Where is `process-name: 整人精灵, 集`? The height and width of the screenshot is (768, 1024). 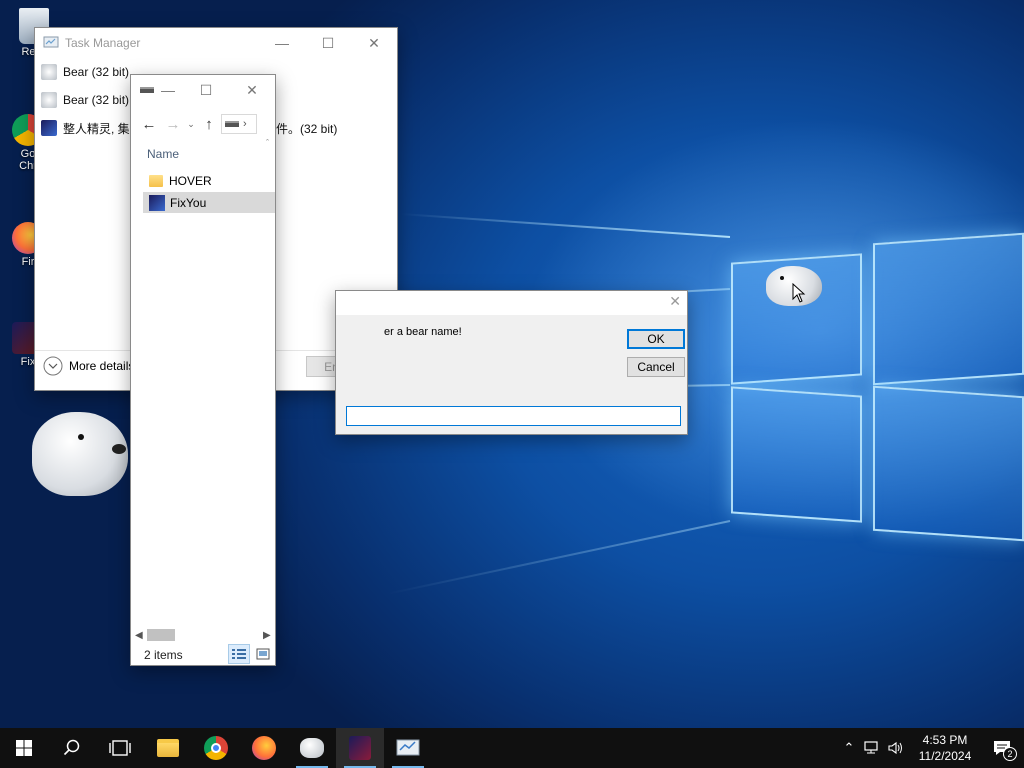 process-name: 整人精灵, 集 is located at coordinates (96, 128).